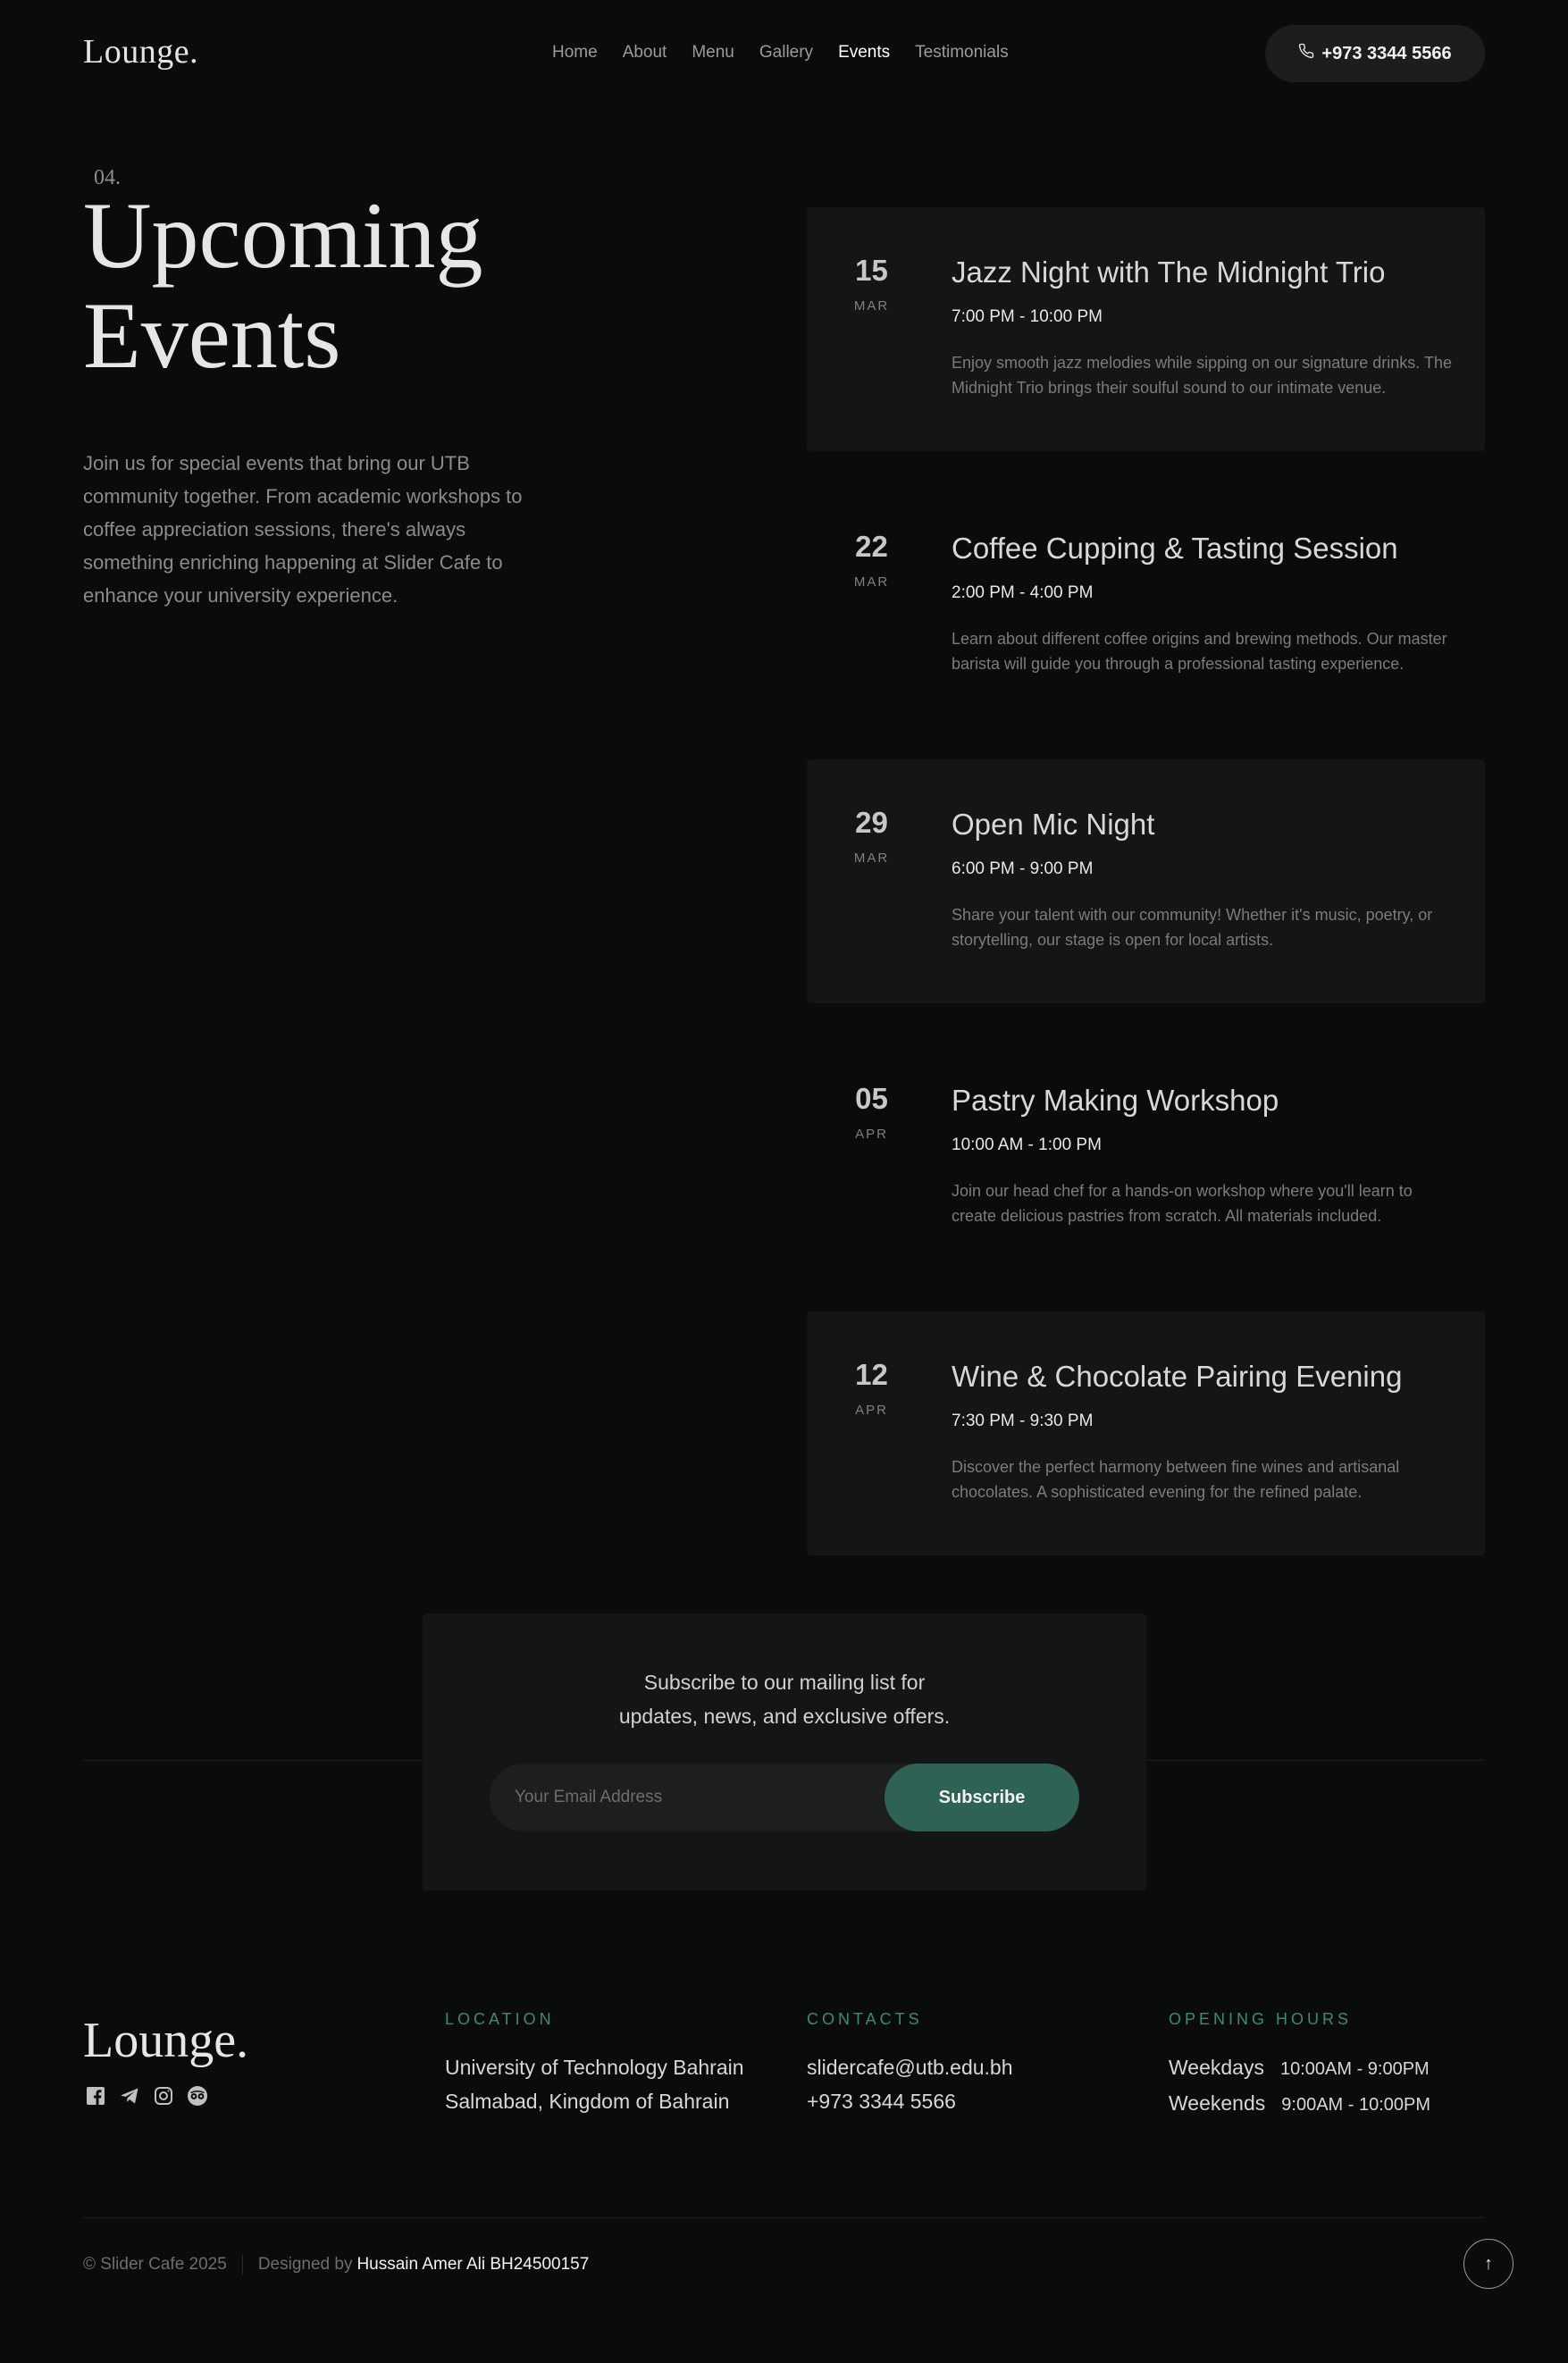 The width and height of the screenshot is (1568, 2363). What do you see at coordinates (146, 2096) in the screenshot?
I see `social-links` at bounding box center [146, 2096].